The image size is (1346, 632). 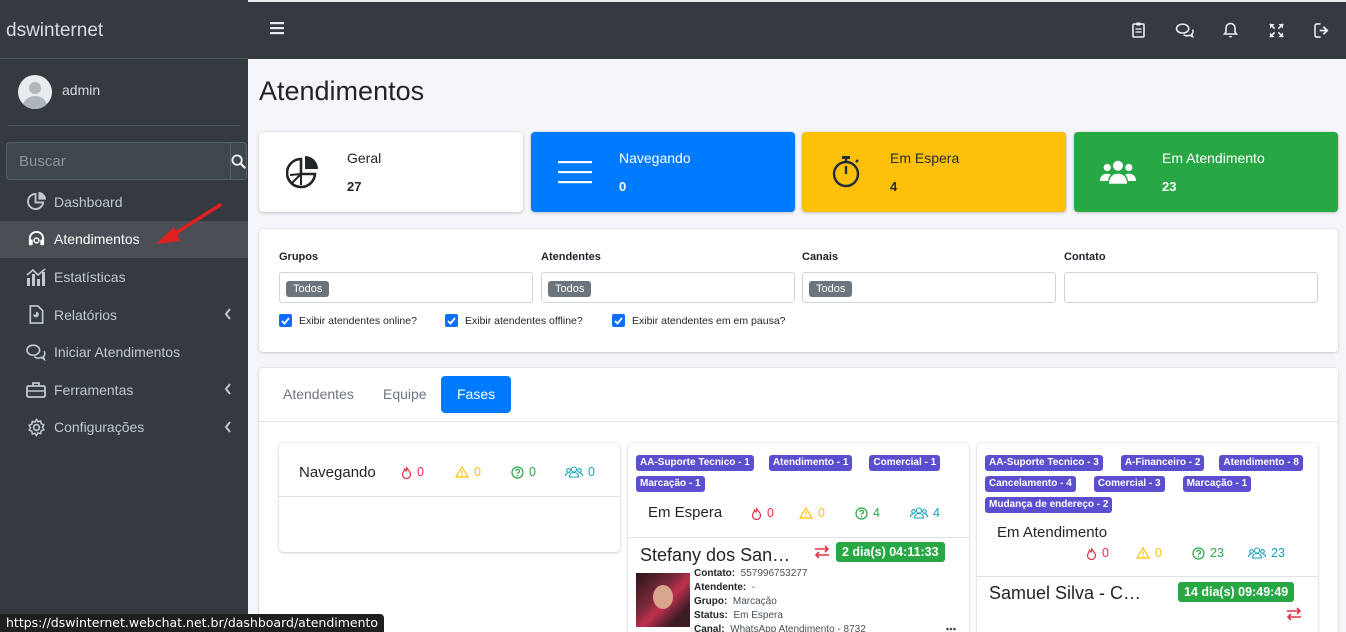 I want to click on filter-label: Atendentes, so click(x=571, y=257).